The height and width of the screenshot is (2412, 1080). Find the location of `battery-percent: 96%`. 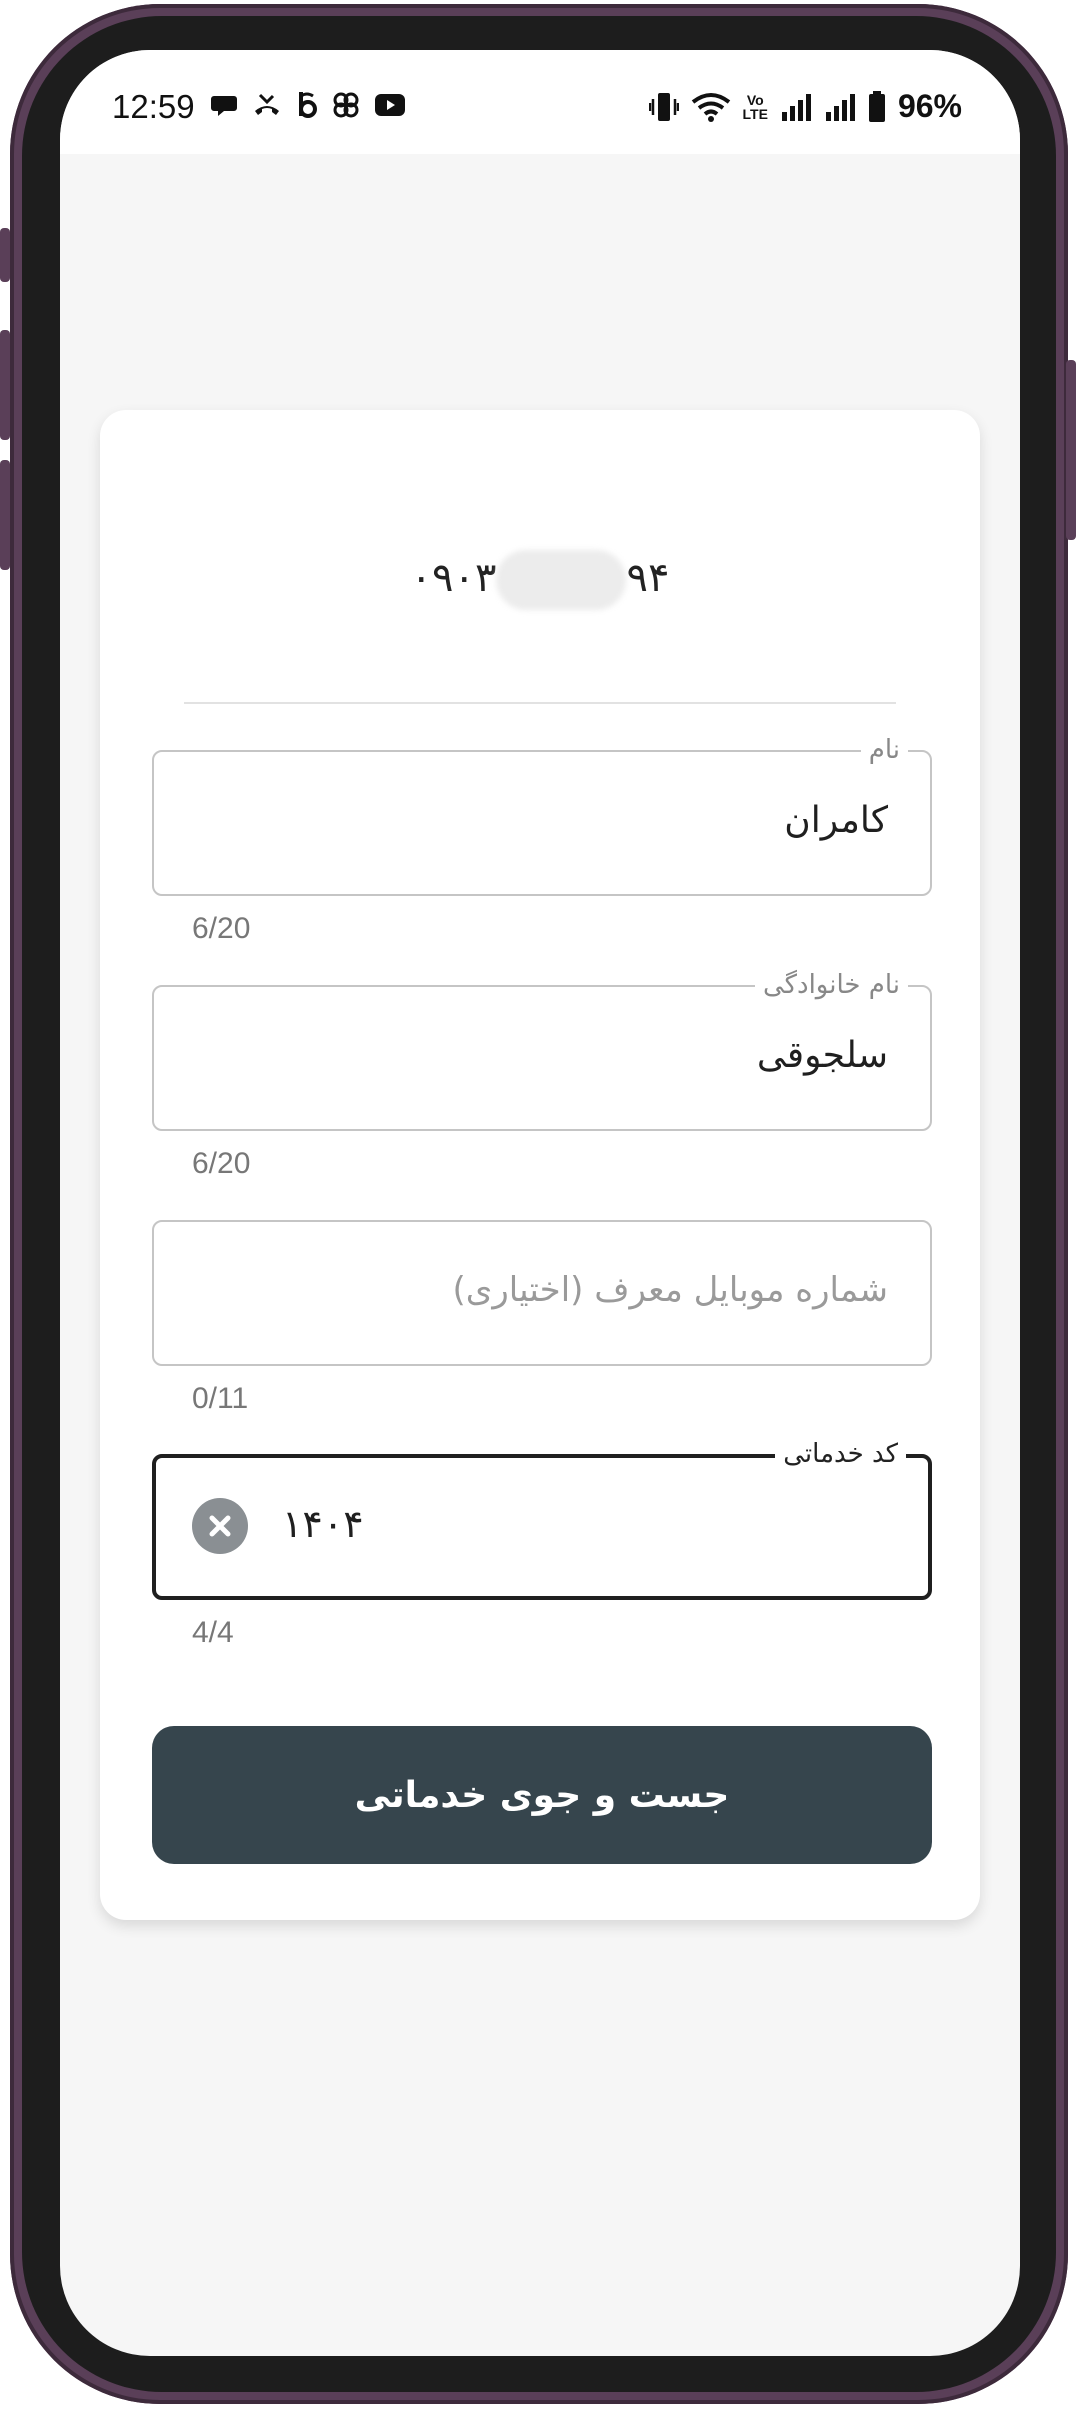

battery-percent: 96% is located at coordinates (929, 106).